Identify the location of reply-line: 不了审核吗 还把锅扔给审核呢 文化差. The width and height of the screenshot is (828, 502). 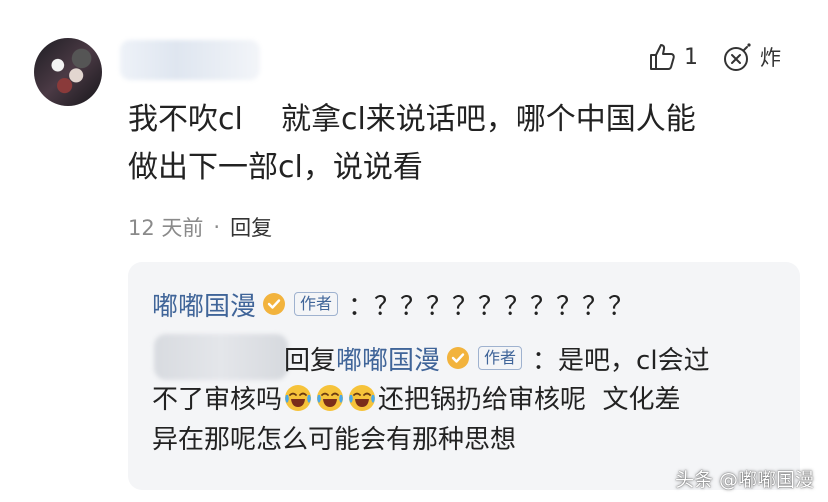
(472, 400).